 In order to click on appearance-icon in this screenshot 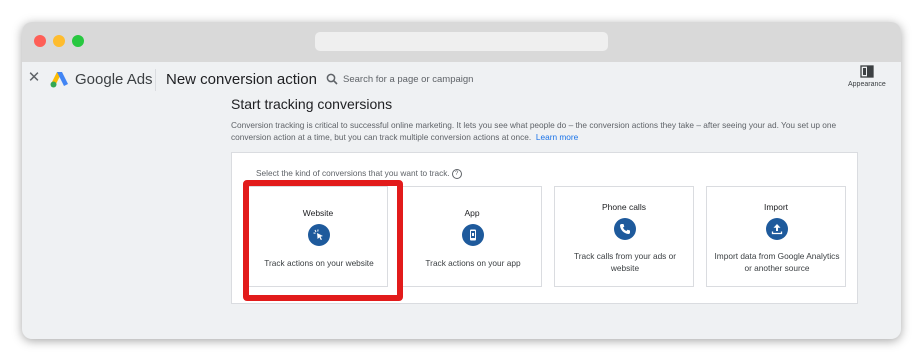, I will do `click(867, 71)`.